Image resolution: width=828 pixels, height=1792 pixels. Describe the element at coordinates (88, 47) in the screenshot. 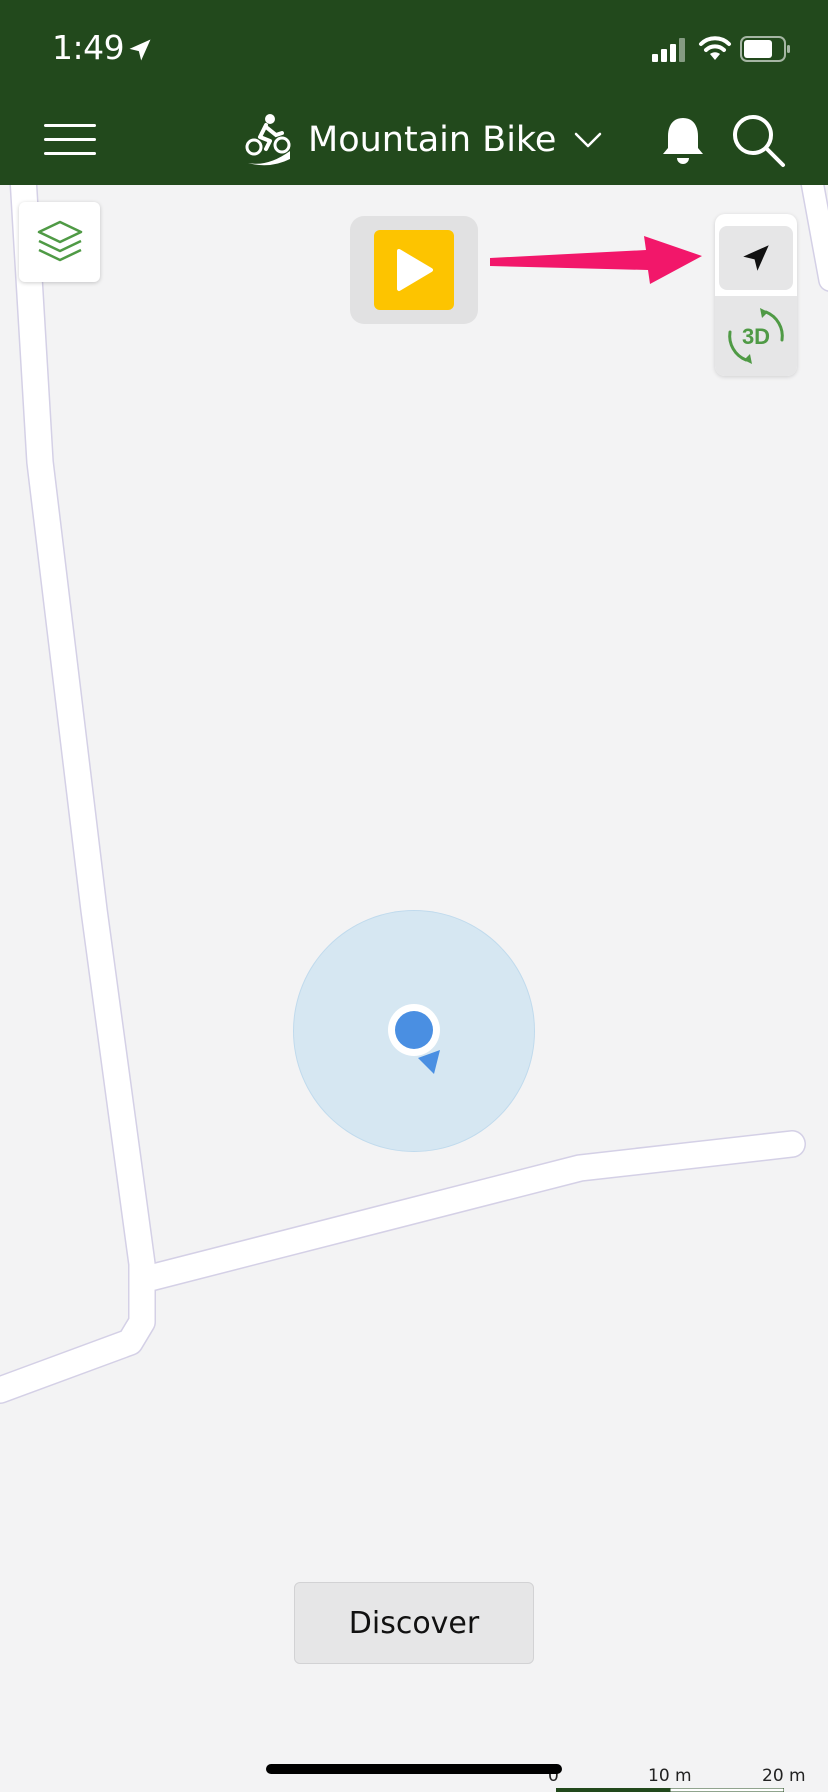

I see `status-time: 1:49` at that location.